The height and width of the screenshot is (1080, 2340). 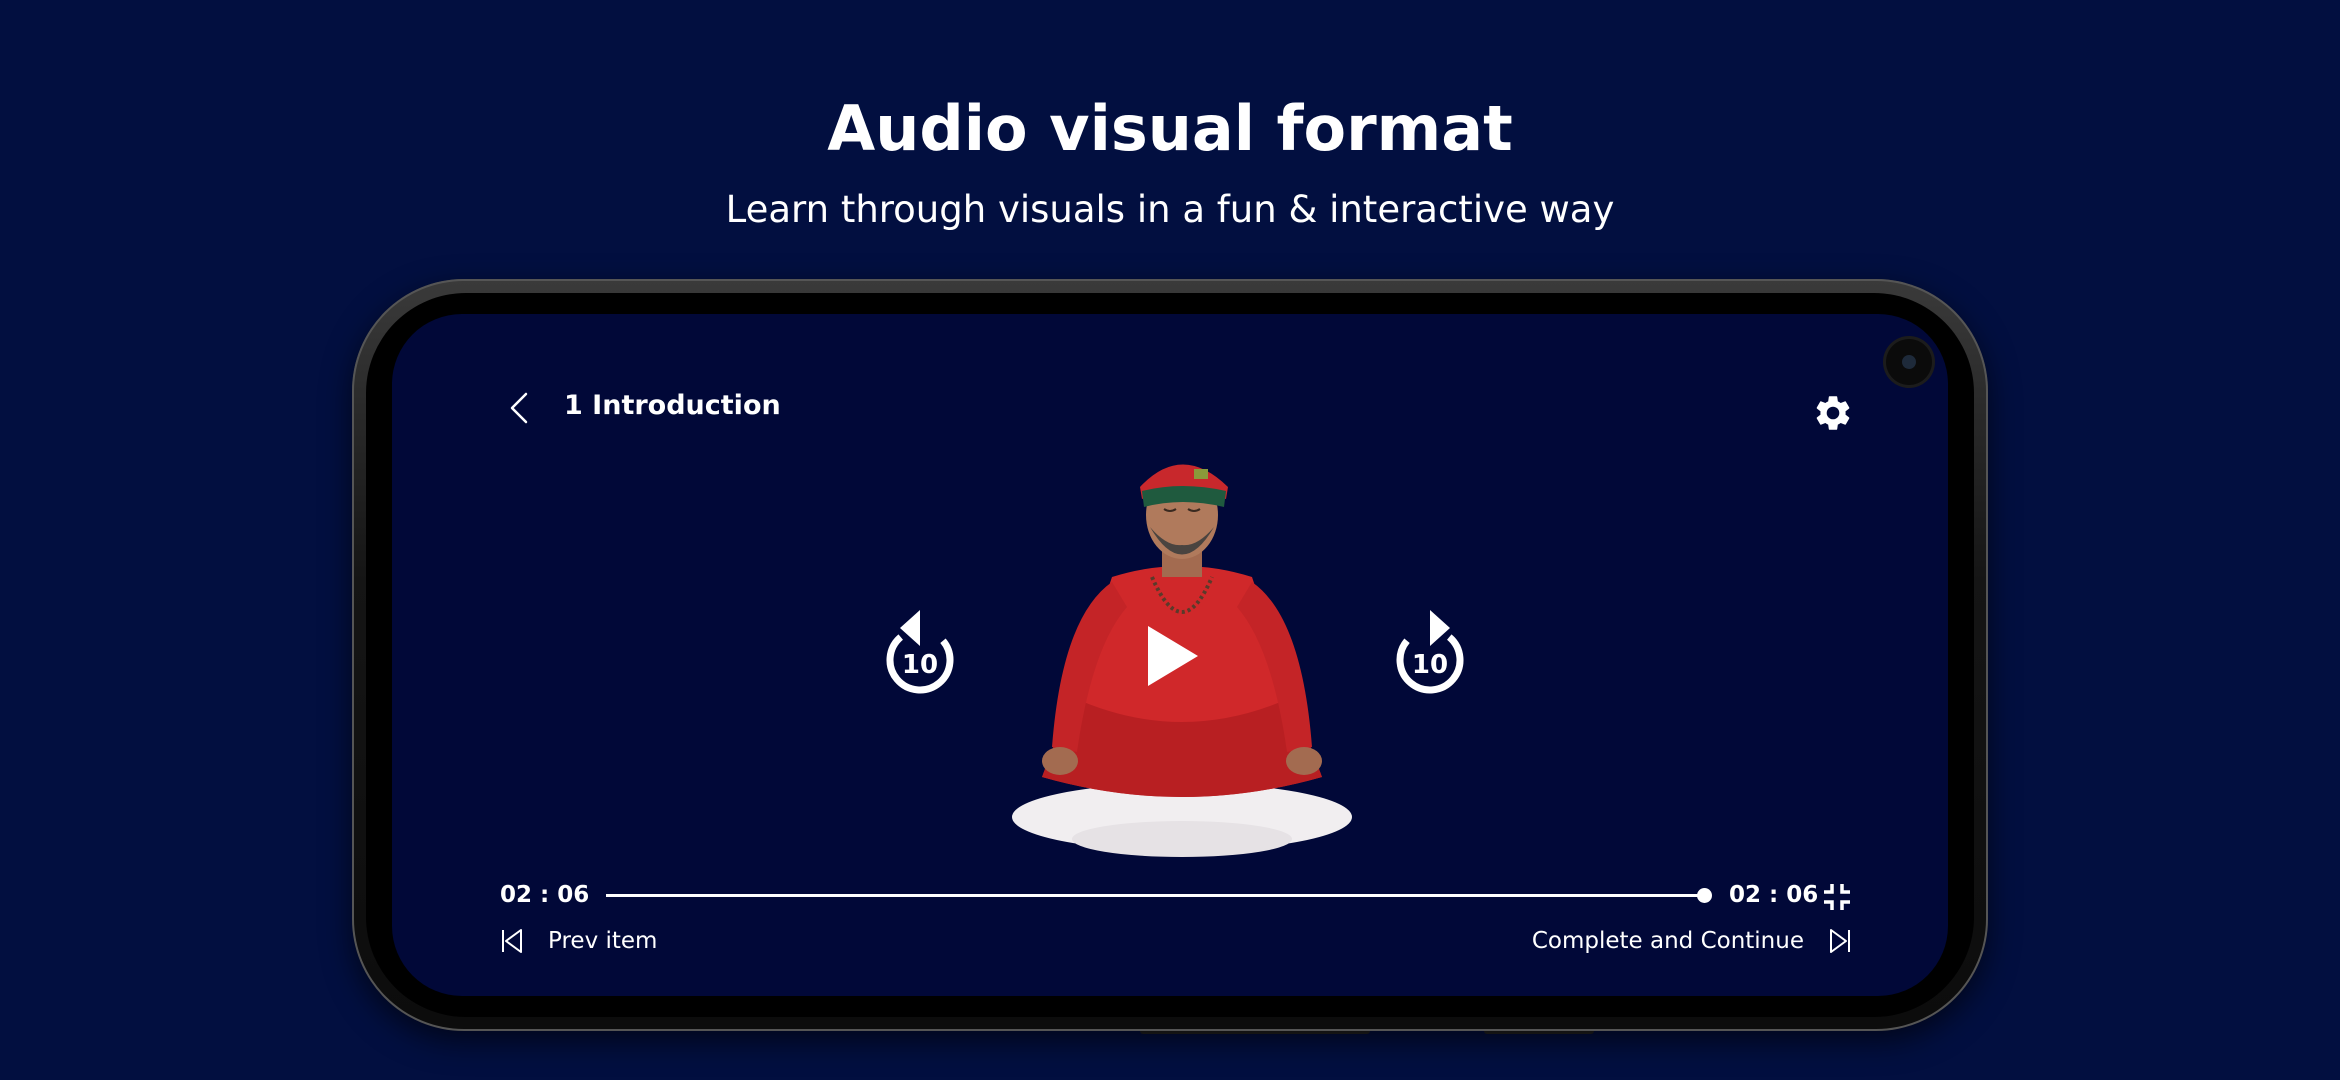 I want to click on settings-button, so click(x=1833, y=413).